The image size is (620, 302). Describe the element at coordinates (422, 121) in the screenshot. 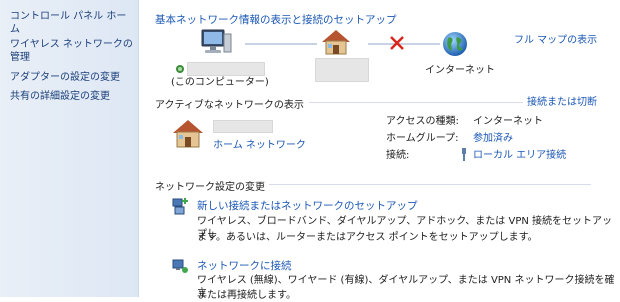

I see `access-type-label: アクセスの種類:` at that location.